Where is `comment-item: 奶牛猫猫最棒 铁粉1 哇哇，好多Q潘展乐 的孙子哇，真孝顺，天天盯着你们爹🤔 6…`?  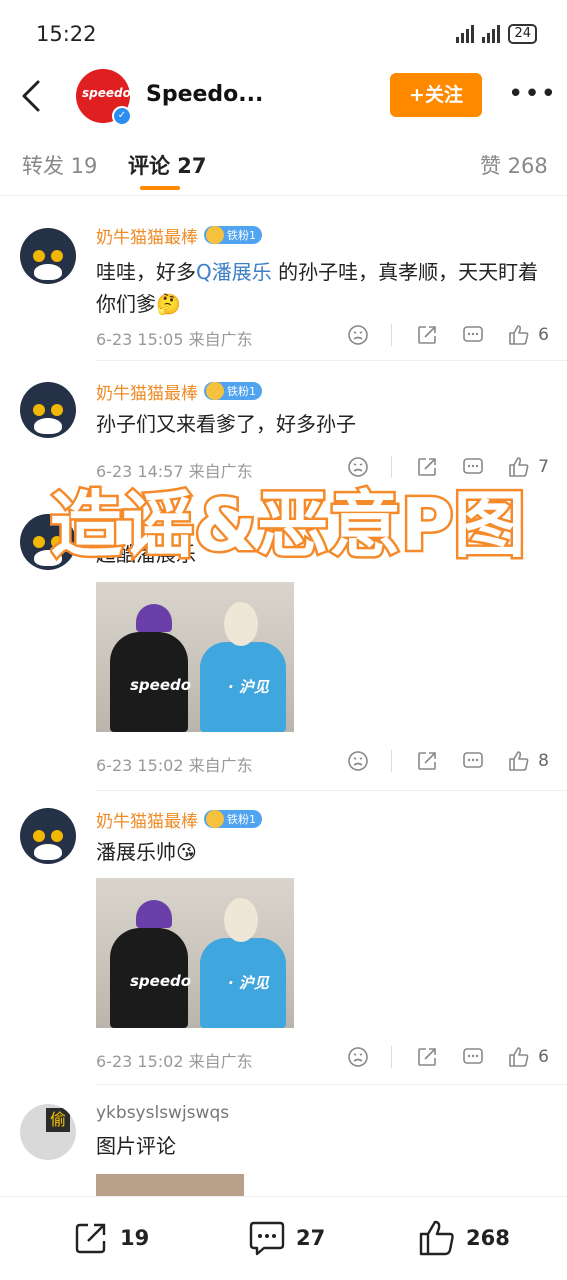 comment-item: 奶牛猫猫最棒 铁粉1 哇哇，好多Q潘展乐 的孙子哇，真孝顺，天天盯着你们爹🤔 6… is located at coordinates (283, 292).